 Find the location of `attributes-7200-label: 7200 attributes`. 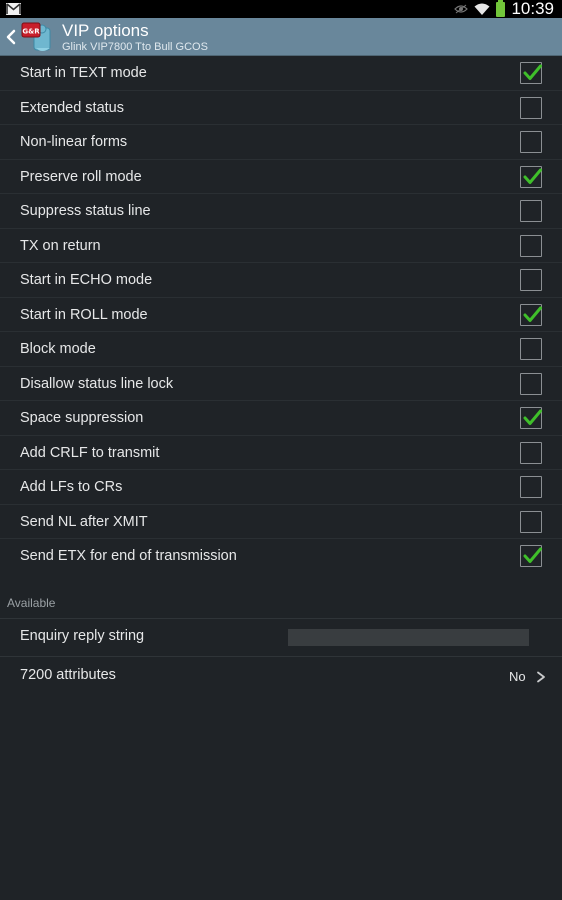

attributes-7200-label: 7200 attributes is located at coordinates (68, 675).